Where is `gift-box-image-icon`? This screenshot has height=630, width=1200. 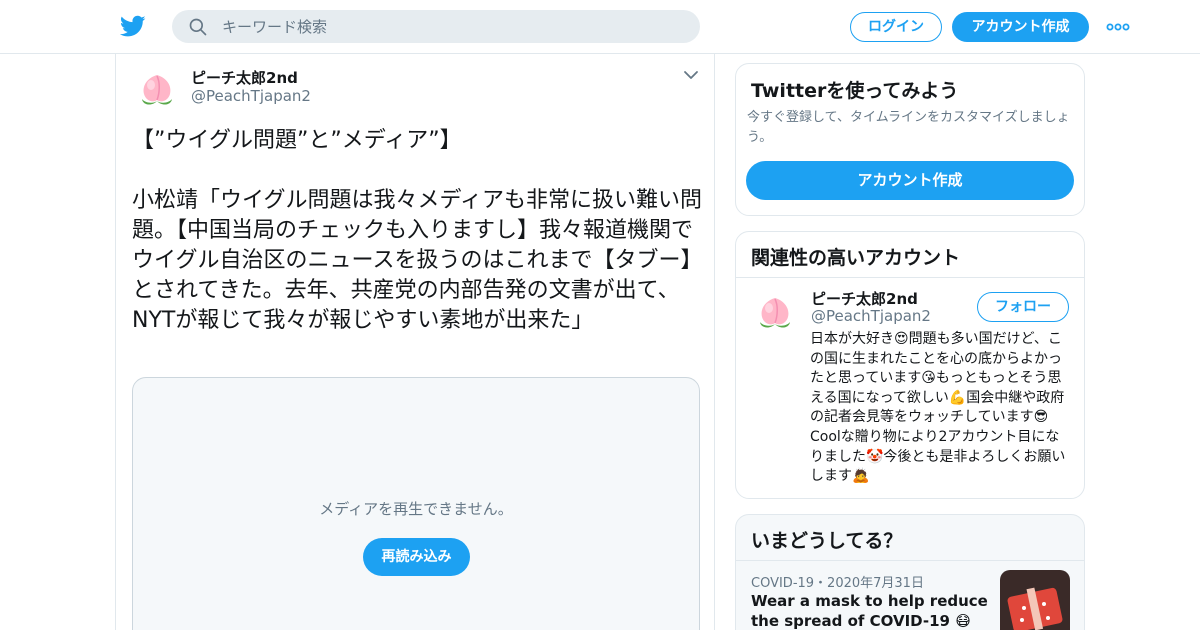 gift-box-image-icon is located at coordinates (1035, 600).